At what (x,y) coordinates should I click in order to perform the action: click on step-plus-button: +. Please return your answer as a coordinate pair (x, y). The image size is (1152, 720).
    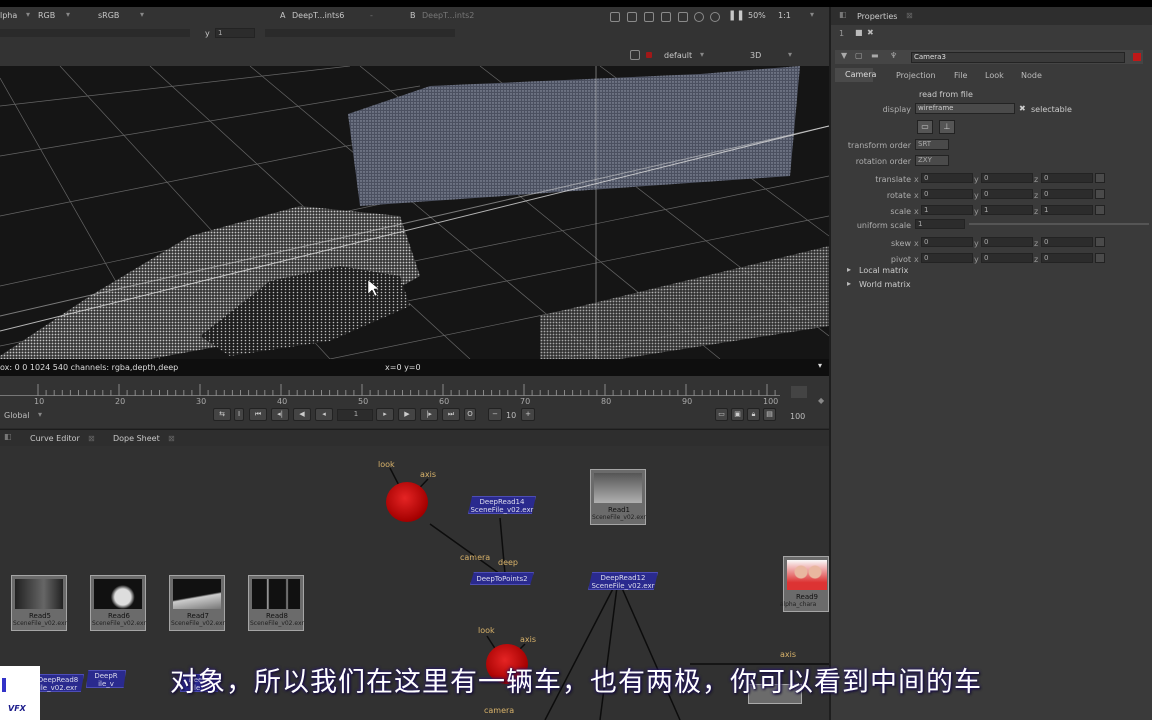
    Looking at the image, I should click on (528, 414).